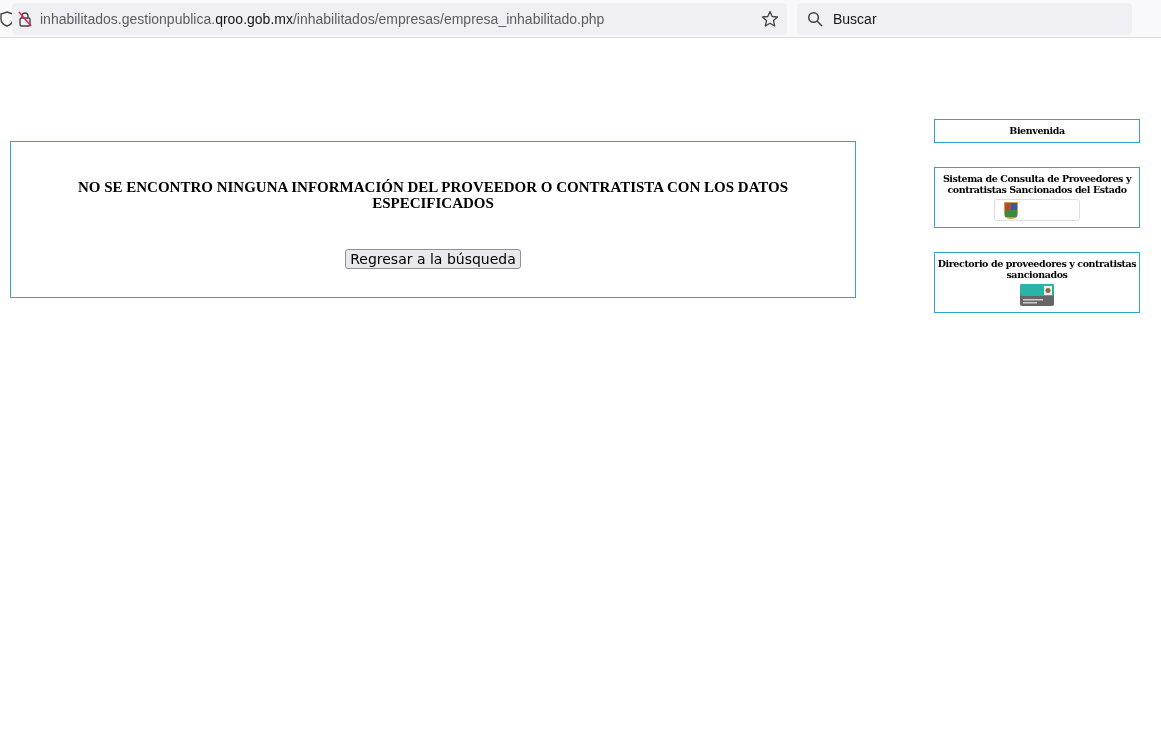 This screenshot has height=748, width=1161. Describe the element at coordinates (25, 18) in the screenshot. I see `lock-icon` at that location.